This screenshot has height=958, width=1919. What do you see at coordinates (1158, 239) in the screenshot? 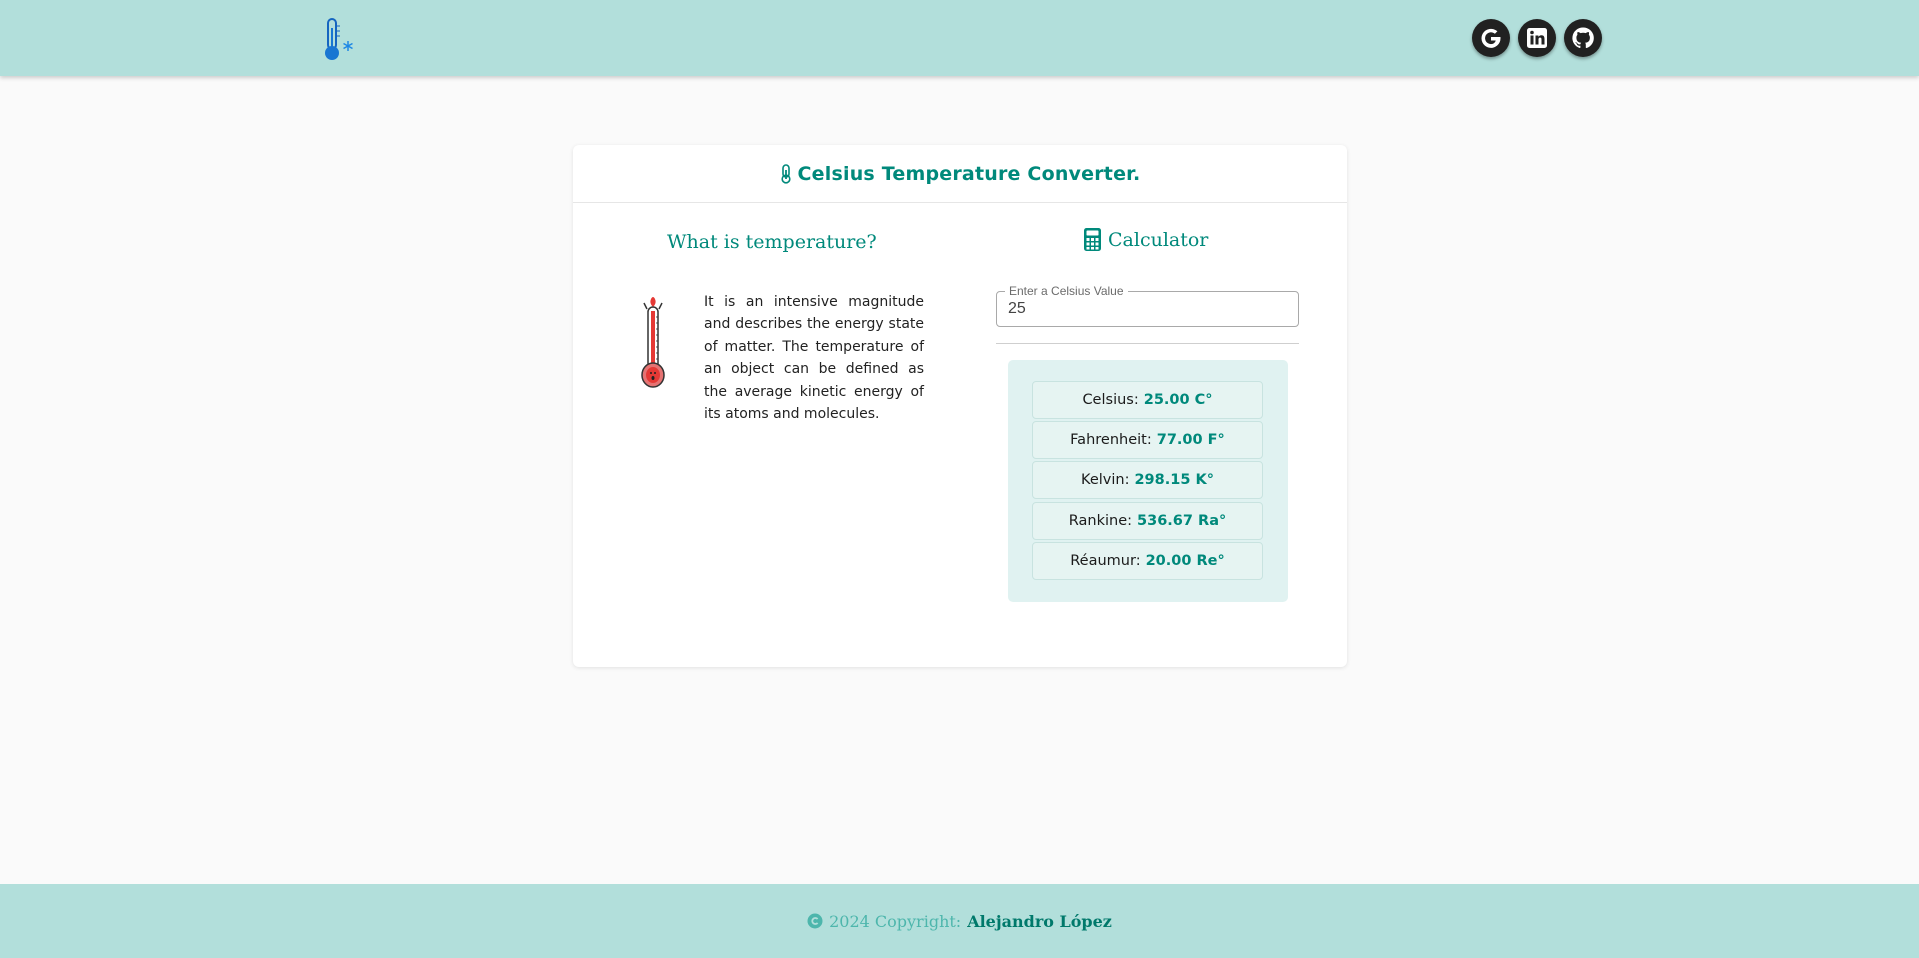
I see `calculator-heading-text: Calculator` at bounding box center [1158, 239].